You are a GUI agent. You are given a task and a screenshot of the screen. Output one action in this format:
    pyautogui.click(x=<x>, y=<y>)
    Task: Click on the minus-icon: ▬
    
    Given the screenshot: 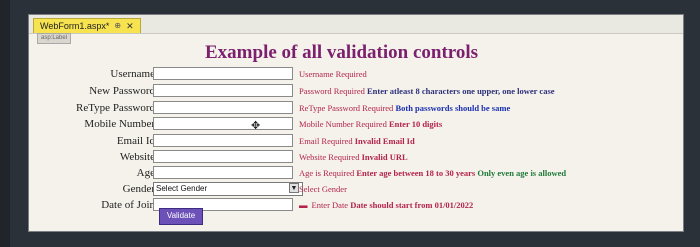 What is the action you would take?
    pyautogui.click(x=303, y=205)
    